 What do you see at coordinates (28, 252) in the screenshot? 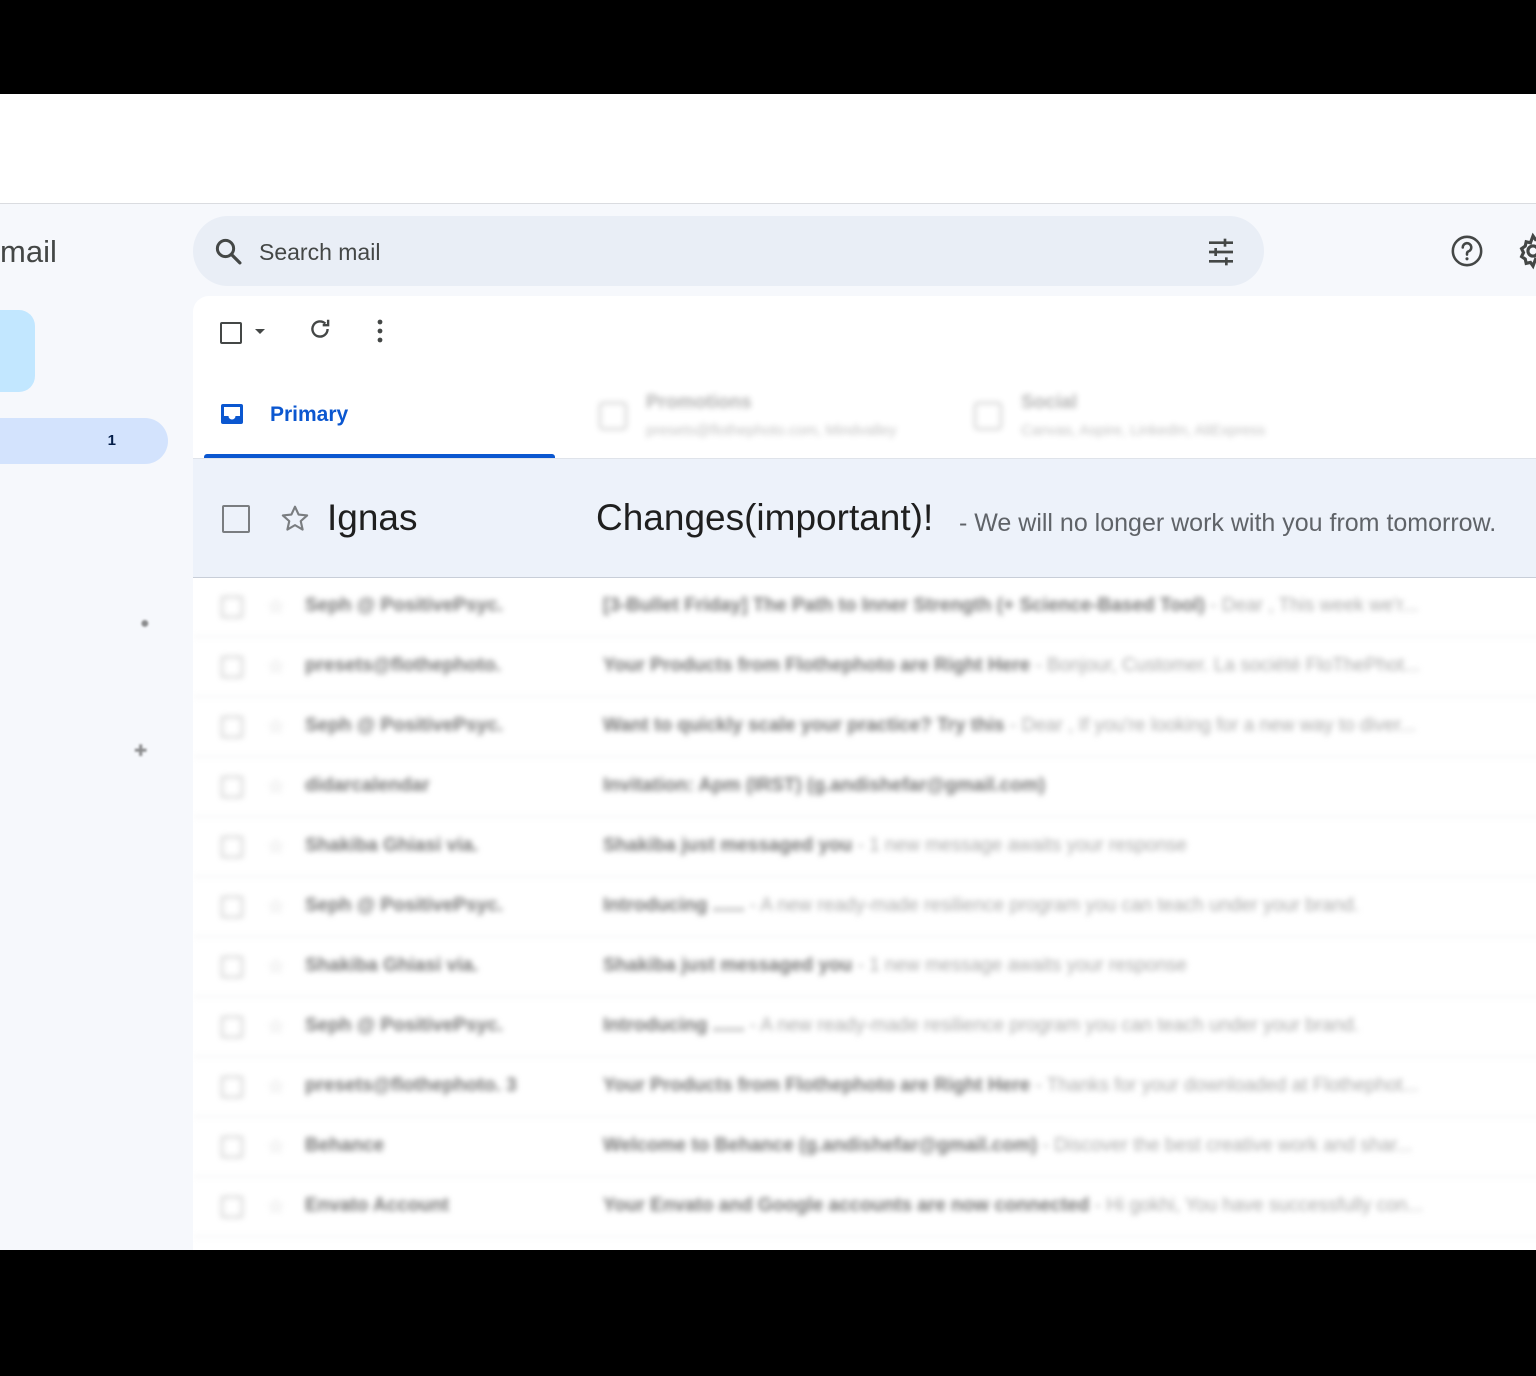
I see `app-logo: mail` at bounding box center [28, 252].